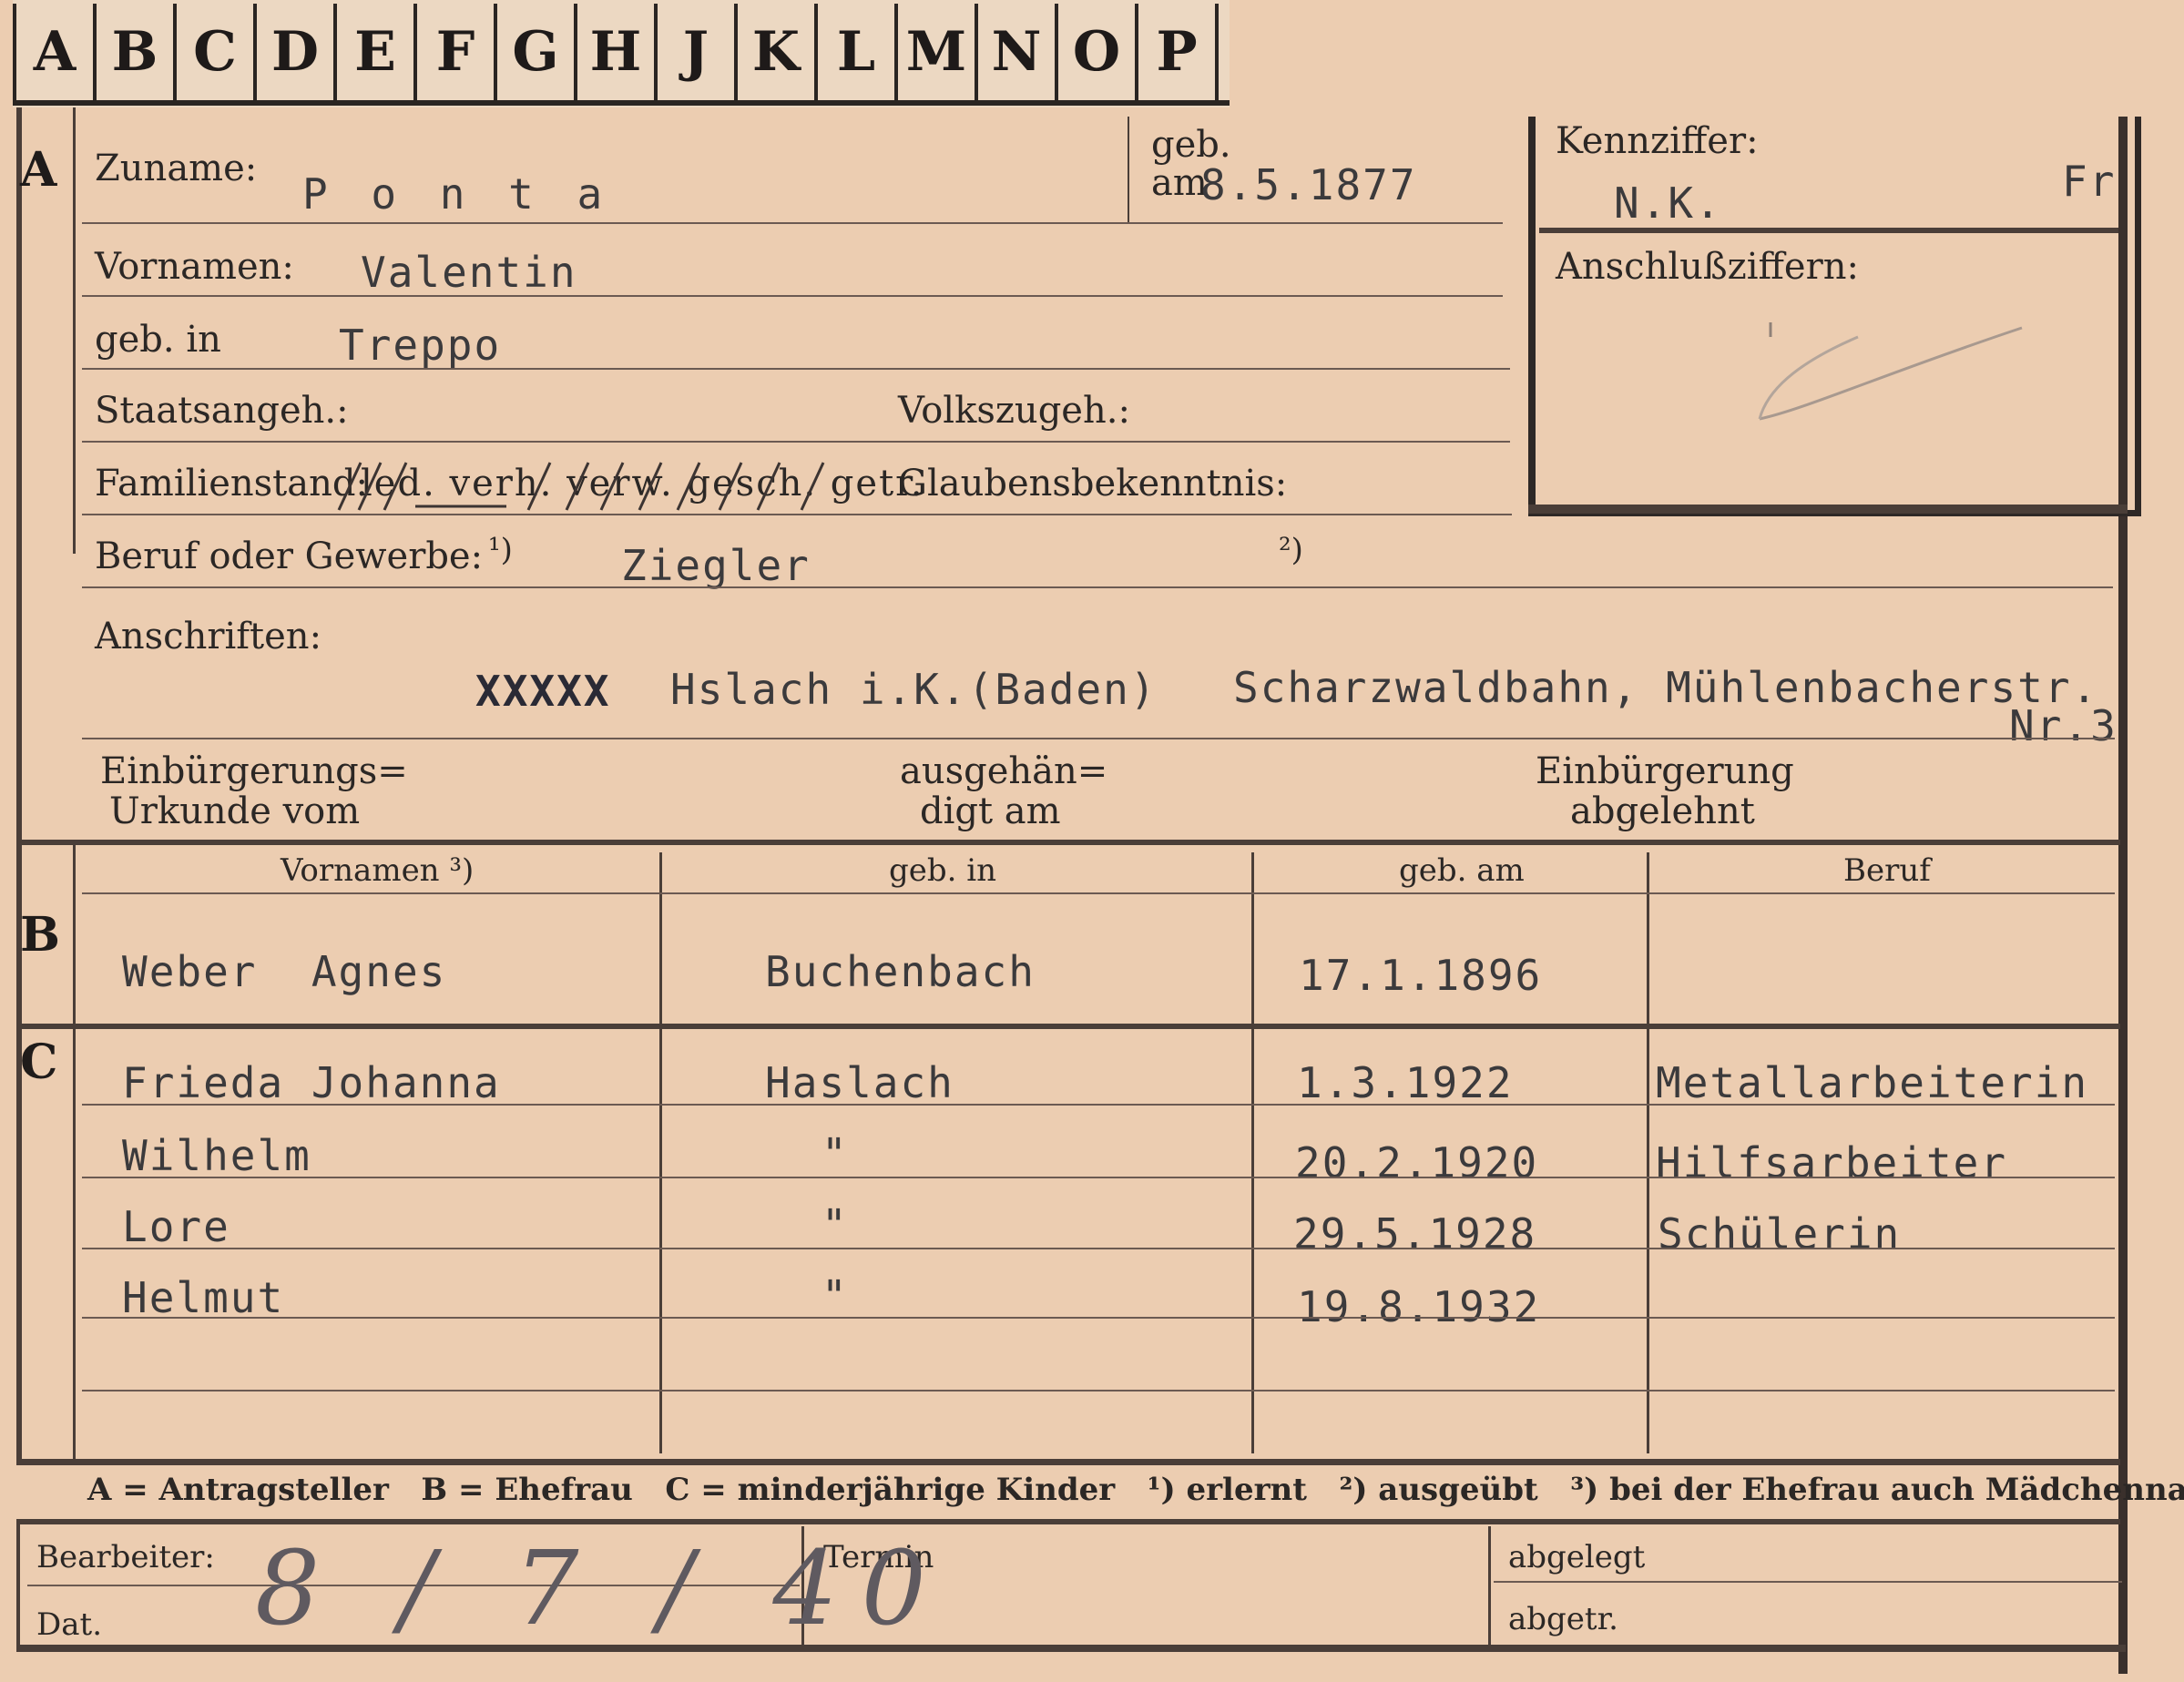 This screenshot has width=2184, height=1682. What do you see at coordinates (194, 267) in the screenshot?
I see `vornamen-label: Vornamen:` at bounding box center [194, 267].